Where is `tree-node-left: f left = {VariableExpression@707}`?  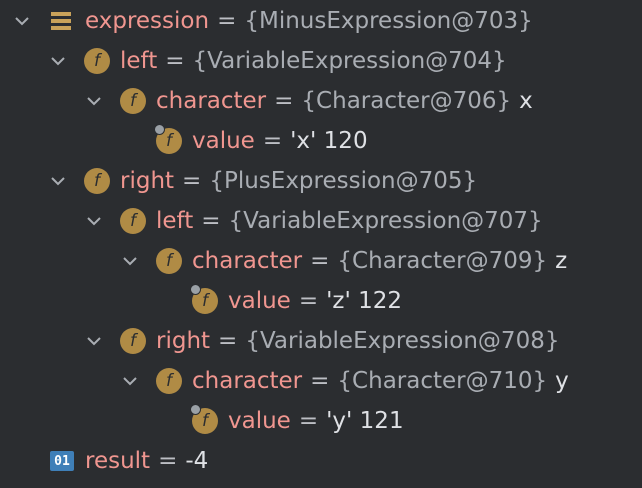
tree-node-left: f left = {VariableExpression@707} is located at coordinates (321, 221).